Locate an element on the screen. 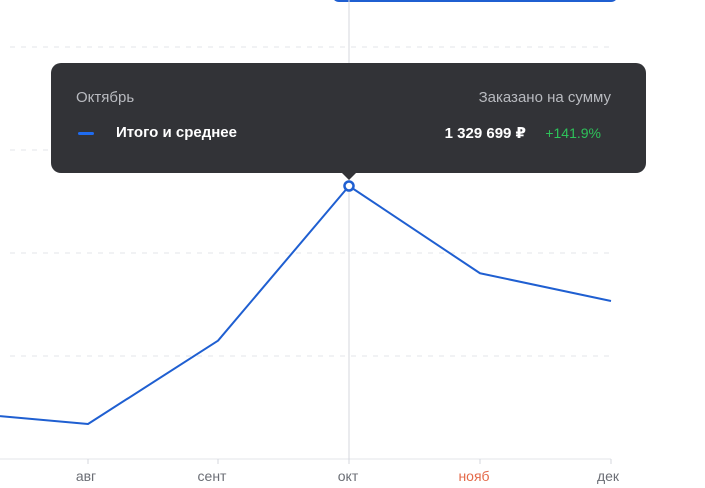 The height and width of the screenshot is (488, 705). series-color-swatch is located at coordinates (86, 133).